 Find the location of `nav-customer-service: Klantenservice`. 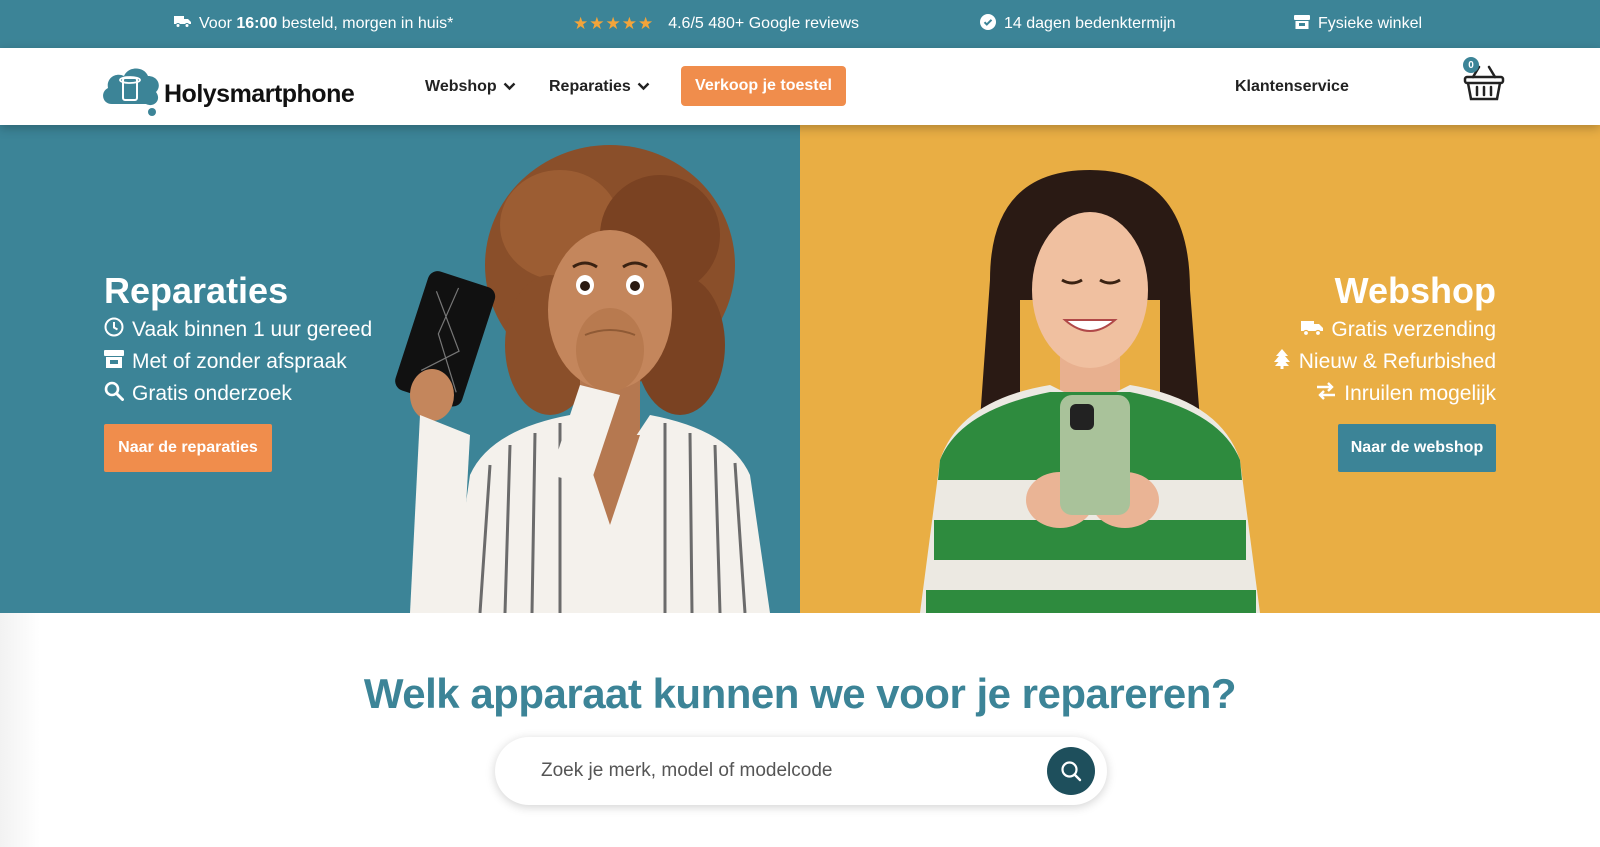

nav-customer-service: Klantenservice is located at coordinates (1292, 86).